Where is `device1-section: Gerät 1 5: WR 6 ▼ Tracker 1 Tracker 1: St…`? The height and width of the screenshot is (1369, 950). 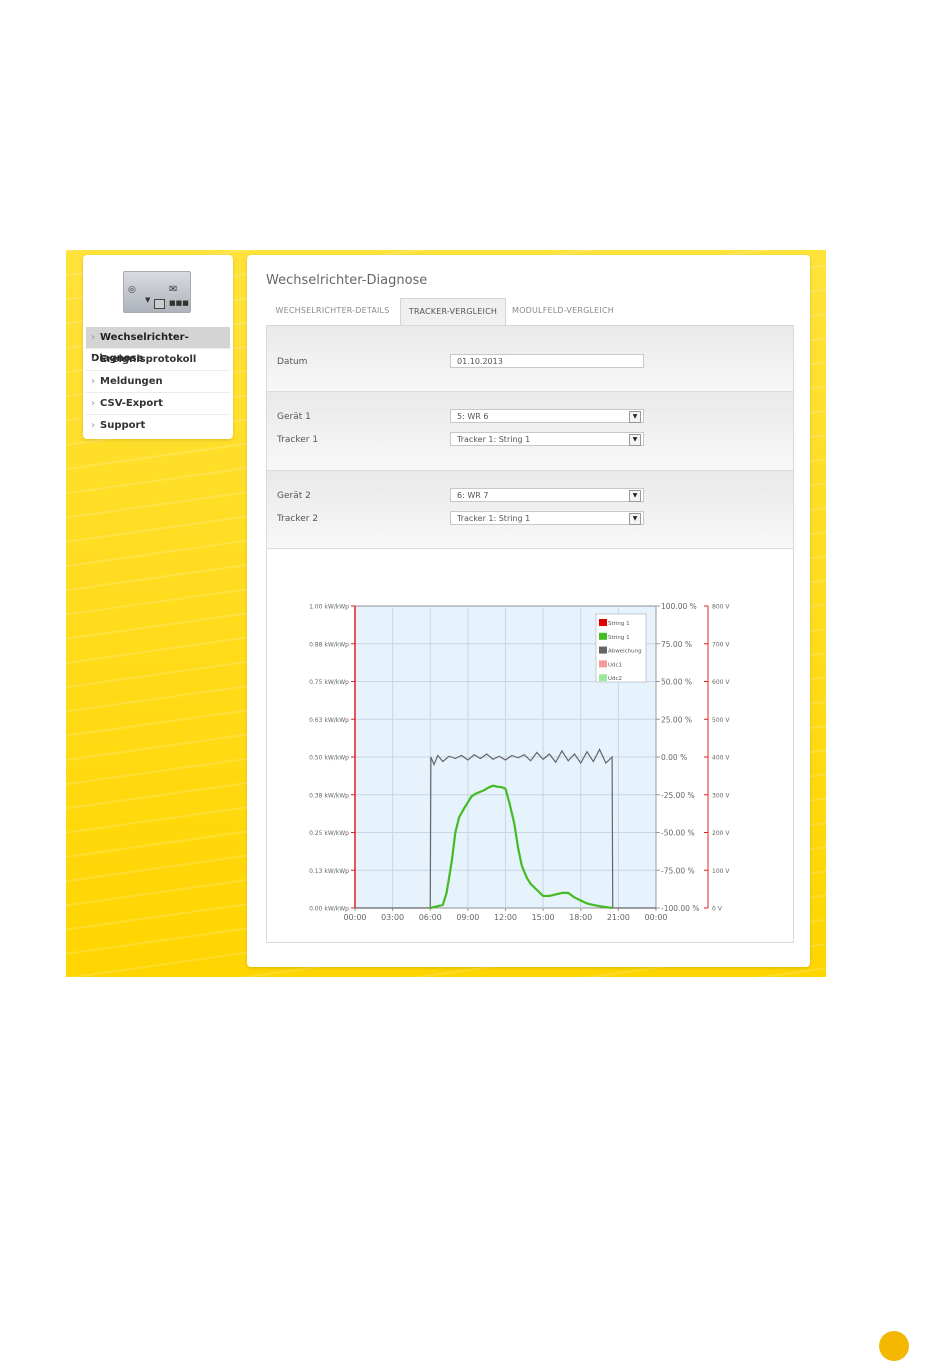 device1-section: Gerät 1 5: WR 6 ▼ Tracker 1 Tracker 1: St… is located at coordinates (530, 431).